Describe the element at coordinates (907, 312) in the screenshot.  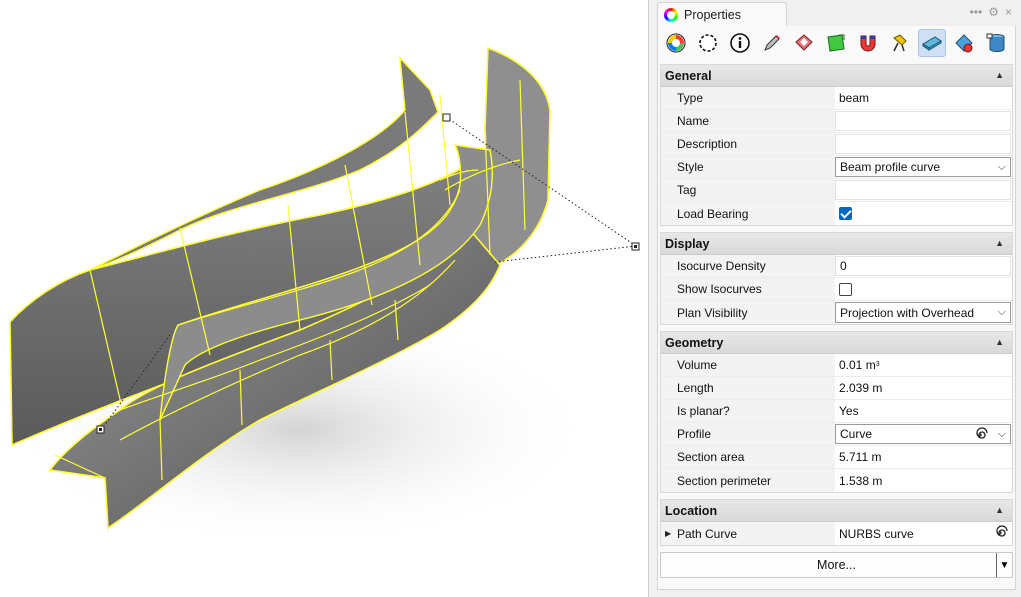
I see `plan-visibility-selected-value: Projection with Overhead` at that location.